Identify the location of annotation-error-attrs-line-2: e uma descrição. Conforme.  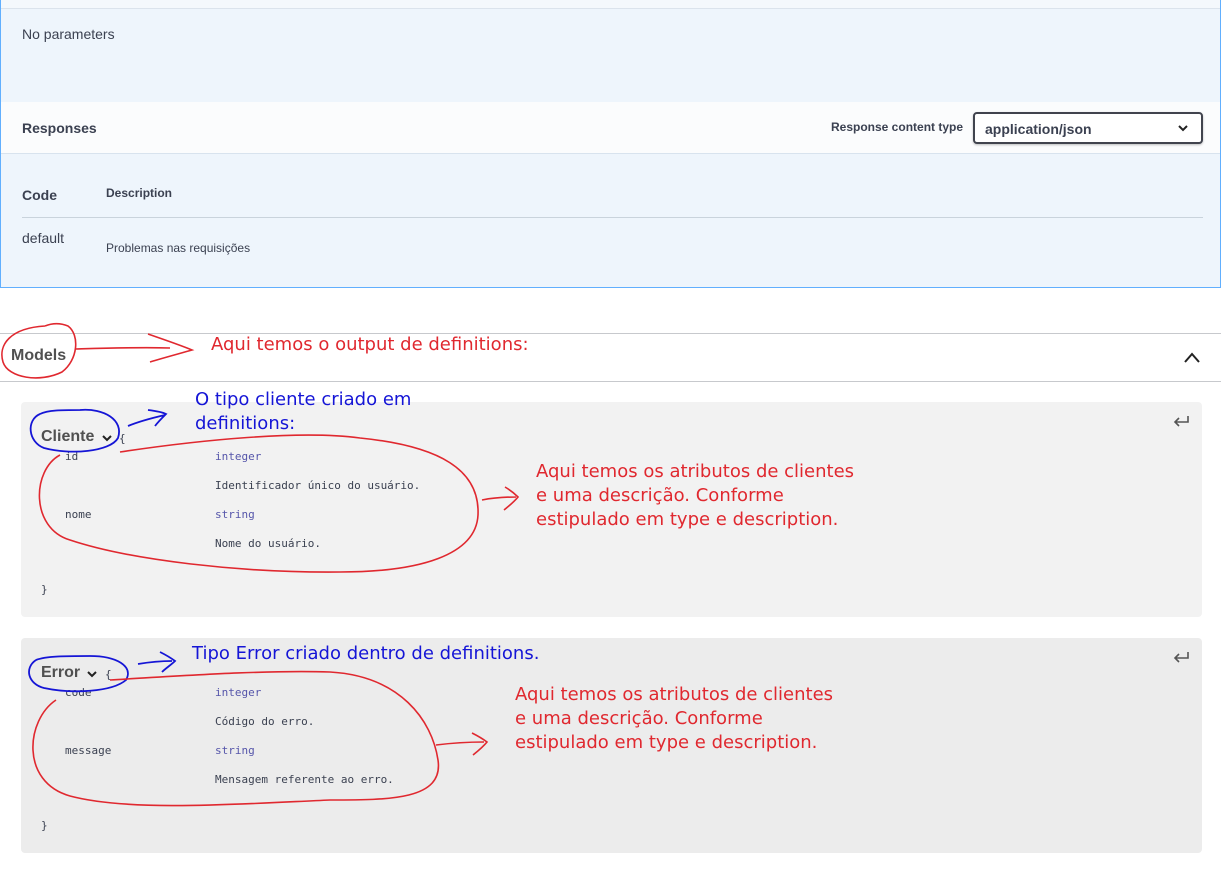
(639, 718).